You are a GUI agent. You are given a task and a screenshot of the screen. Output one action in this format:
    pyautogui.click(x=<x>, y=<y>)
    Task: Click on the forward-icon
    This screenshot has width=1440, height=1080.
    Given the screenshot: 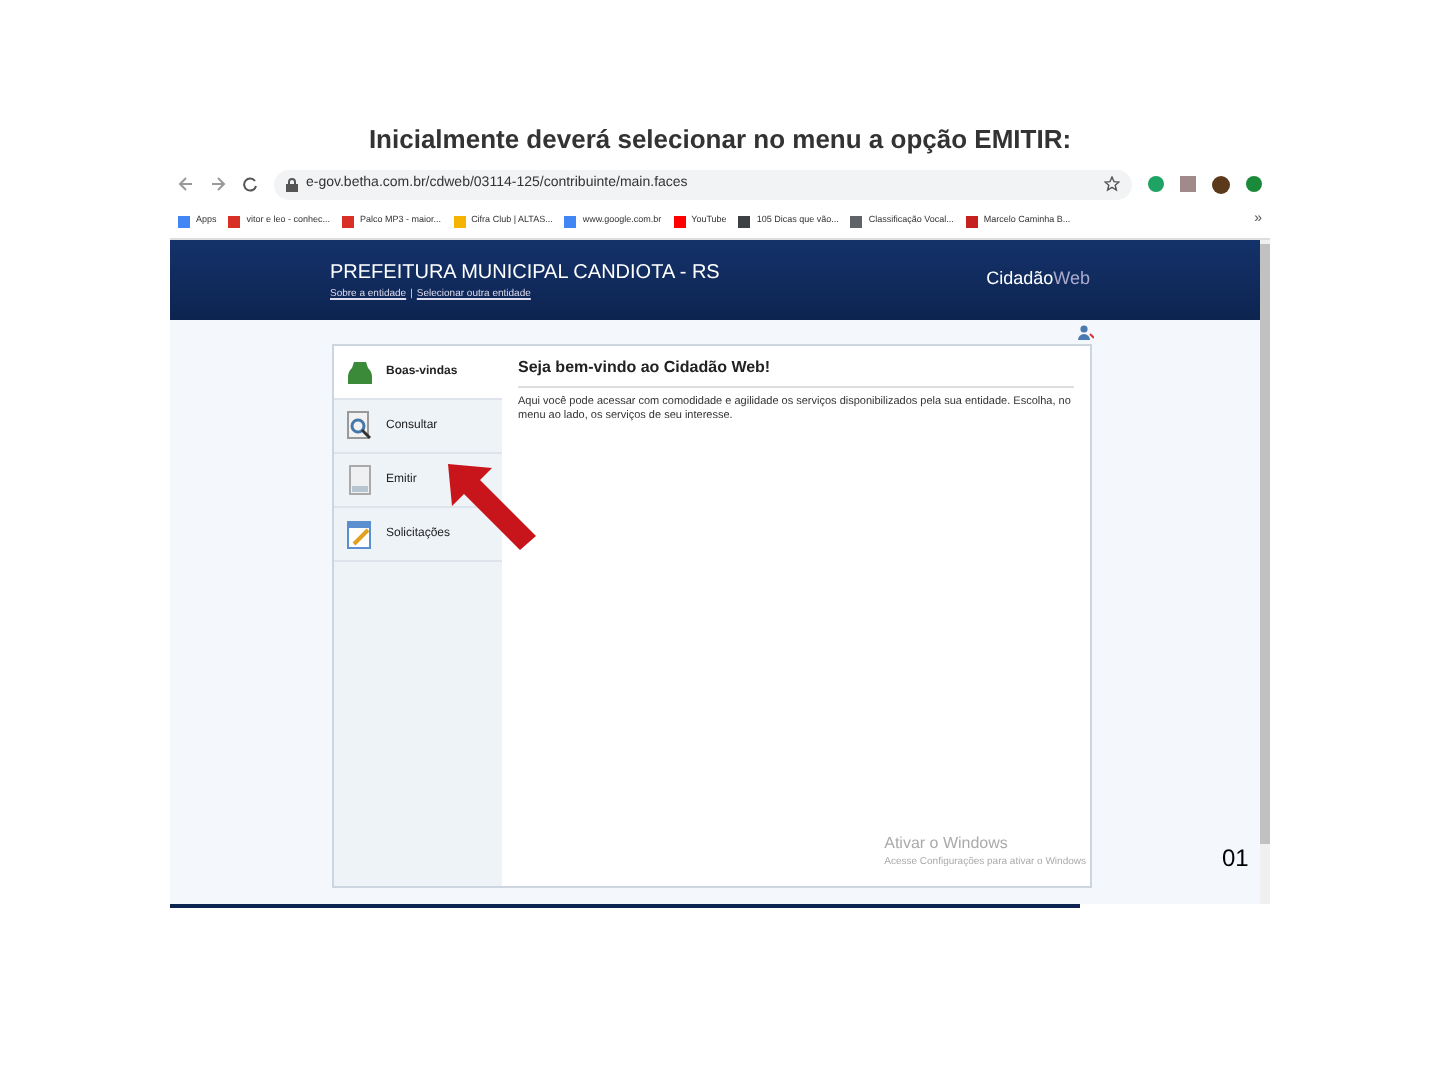 What is the action you would take?
    pyautogui.click(x=218, y=184)
    